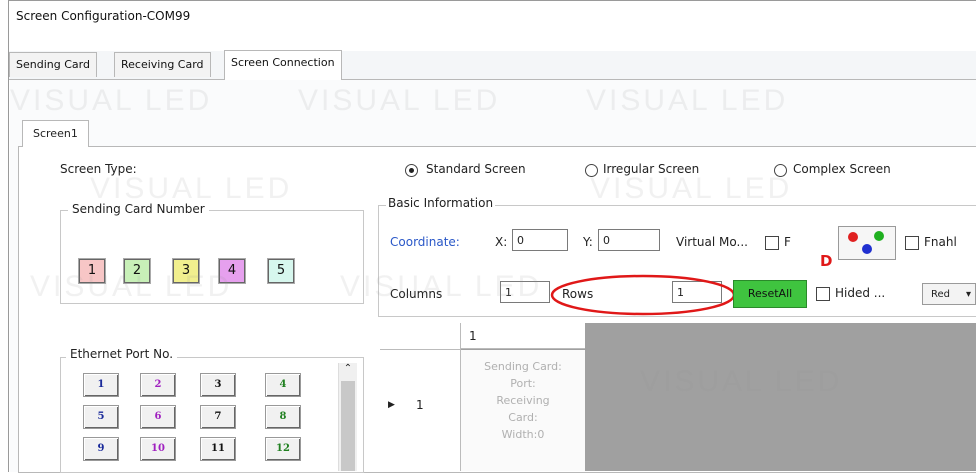 This screenshot has width=976, height=473. I want to click on tab-sending-card: Sending Card, so click(53, 64).